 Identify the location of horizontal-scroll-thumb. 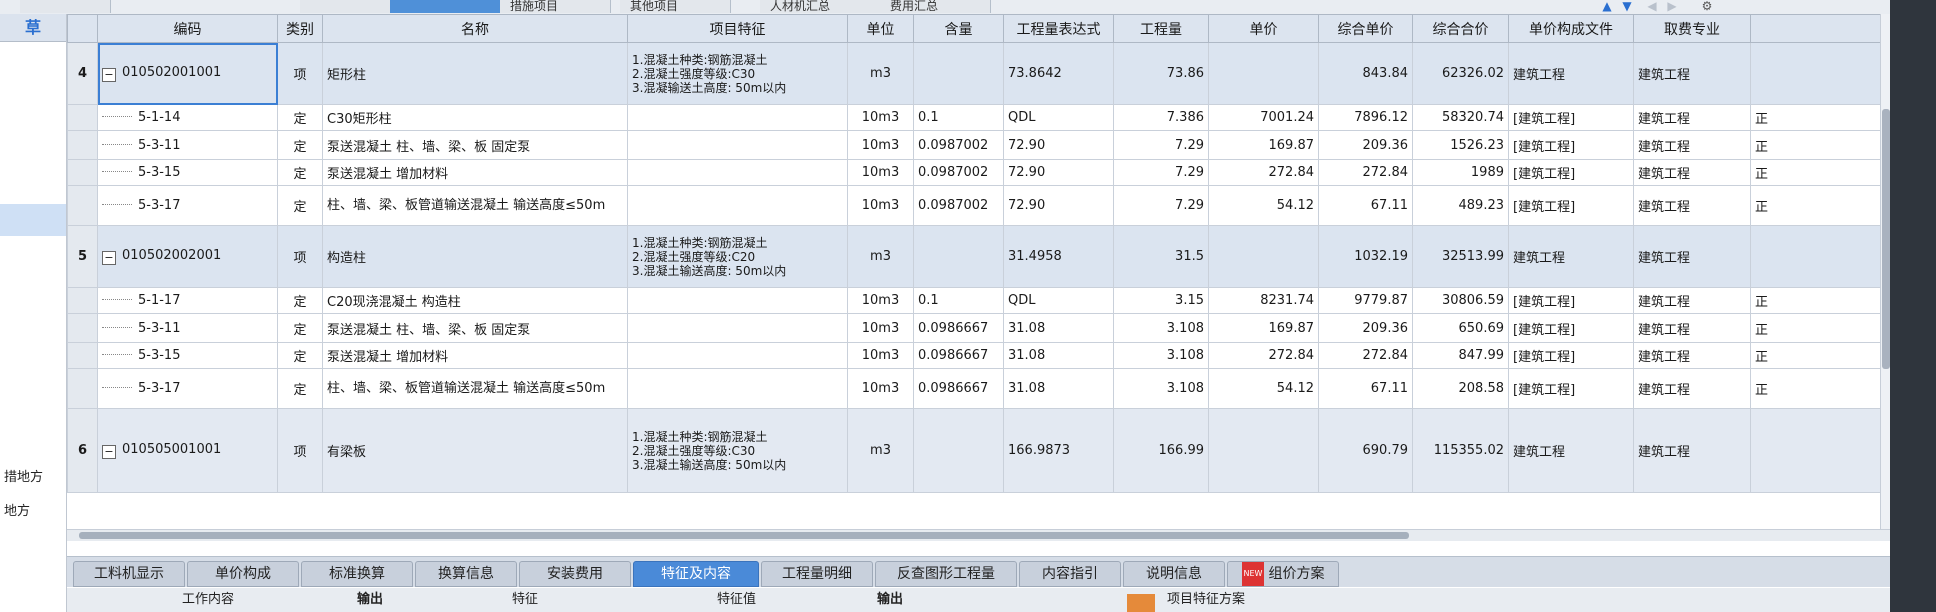
(744, 535).